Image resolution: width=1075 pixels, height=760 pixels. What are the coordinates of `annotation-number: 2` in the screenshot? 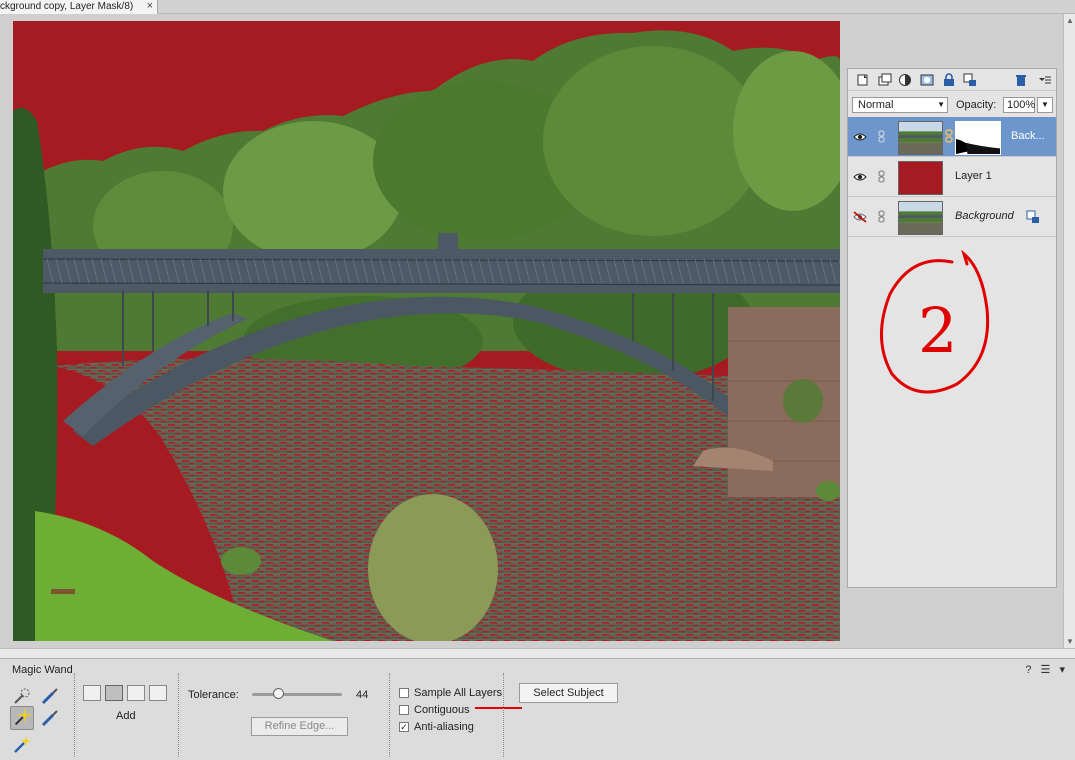 It's located at (937, 330).